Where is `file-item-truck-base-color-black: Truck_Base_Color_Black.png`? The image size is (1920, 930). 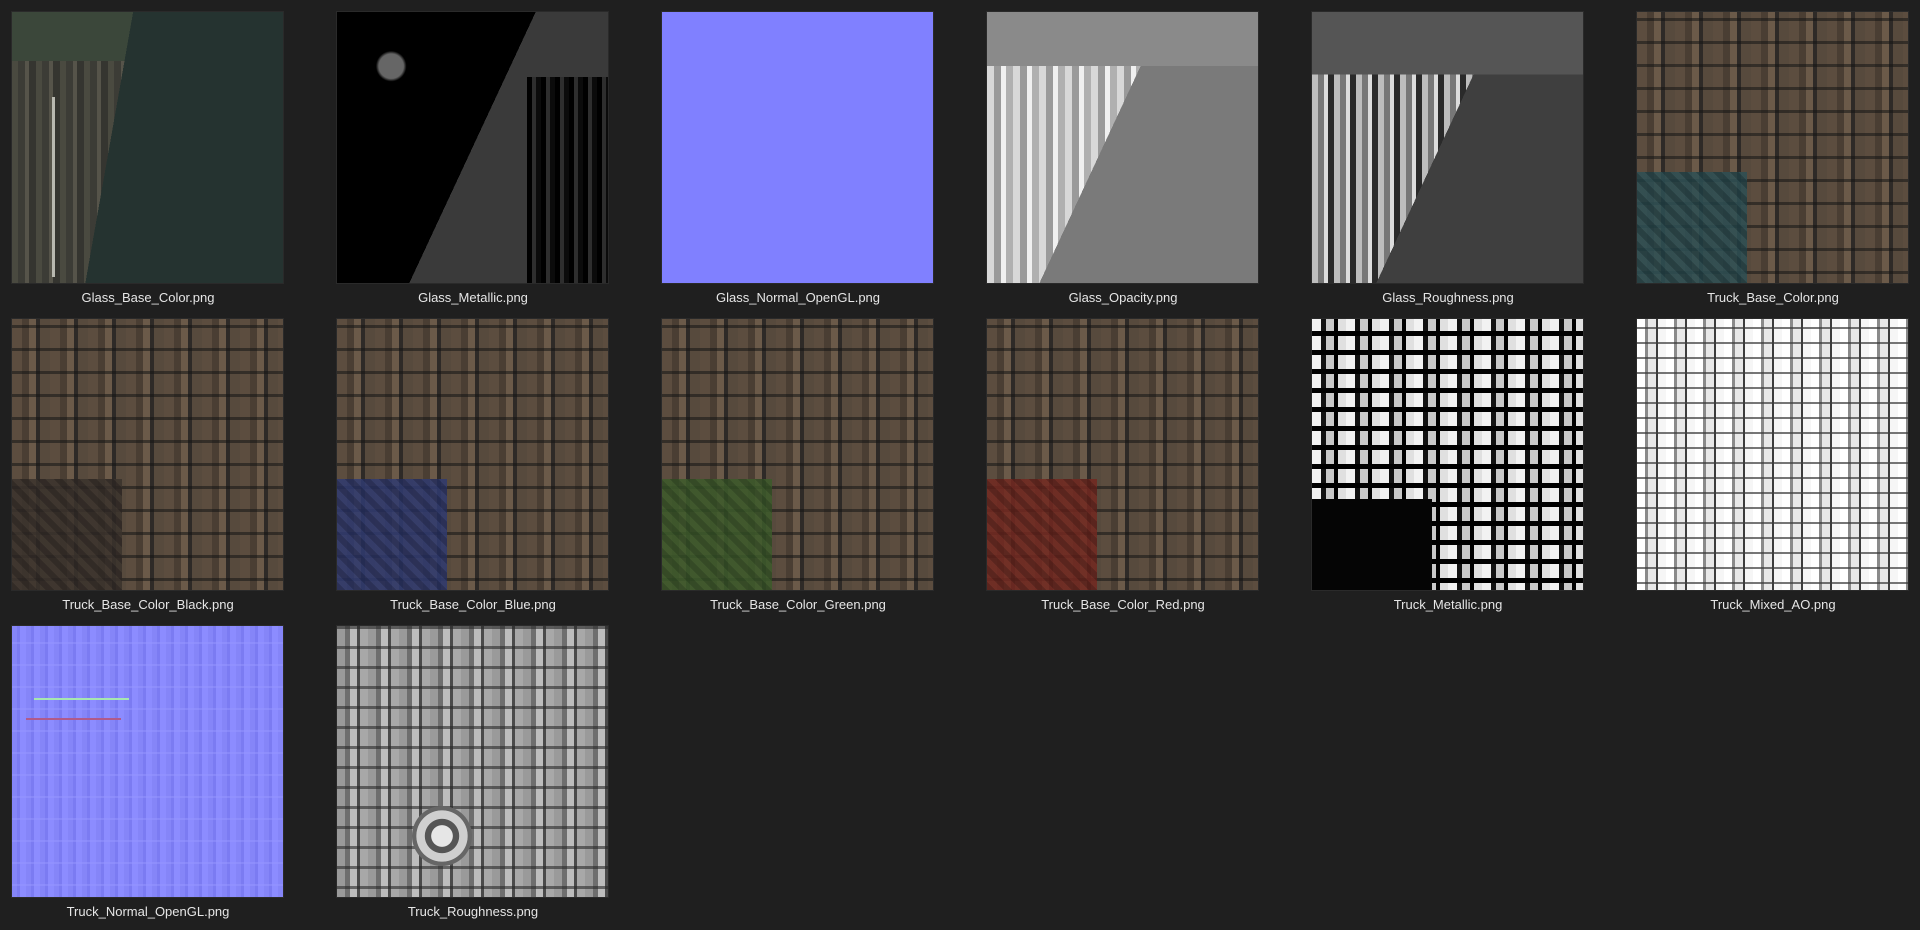
file-item-truck-base-color-black: Truck_Base_Color_Black.png is located at coordinates (150, 459).